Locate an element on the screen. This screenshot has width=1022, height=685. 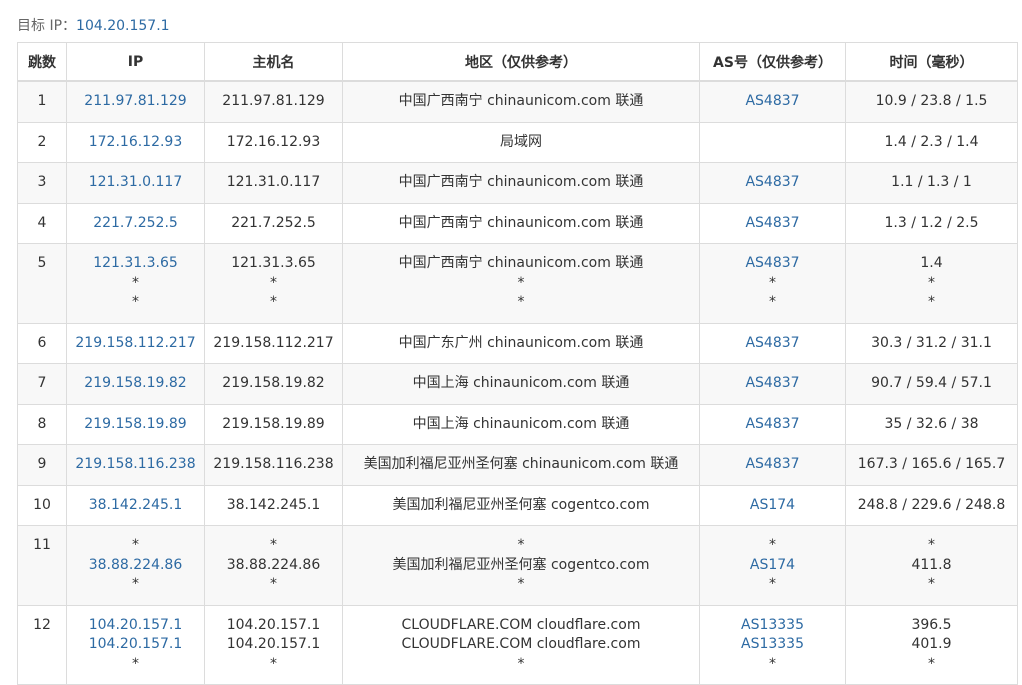
hop-cell: 9 is located at coordinates (42, 465).